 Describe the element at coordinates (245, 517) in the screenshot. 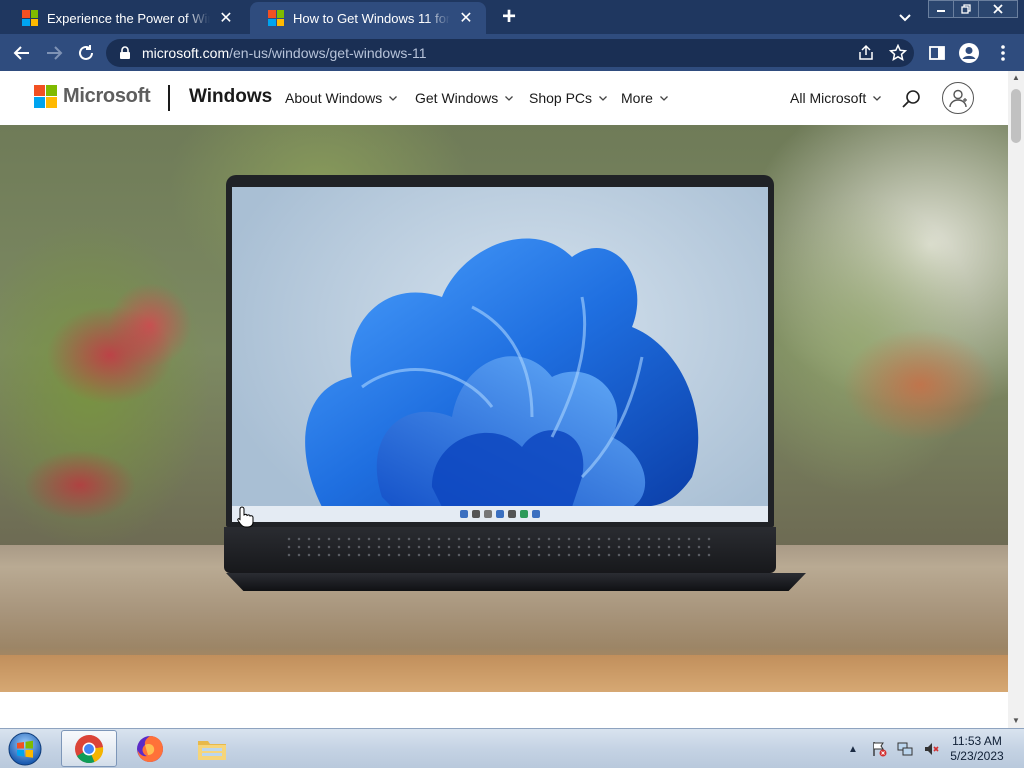

I see `hand-pointer-cursor-icon` at that location.